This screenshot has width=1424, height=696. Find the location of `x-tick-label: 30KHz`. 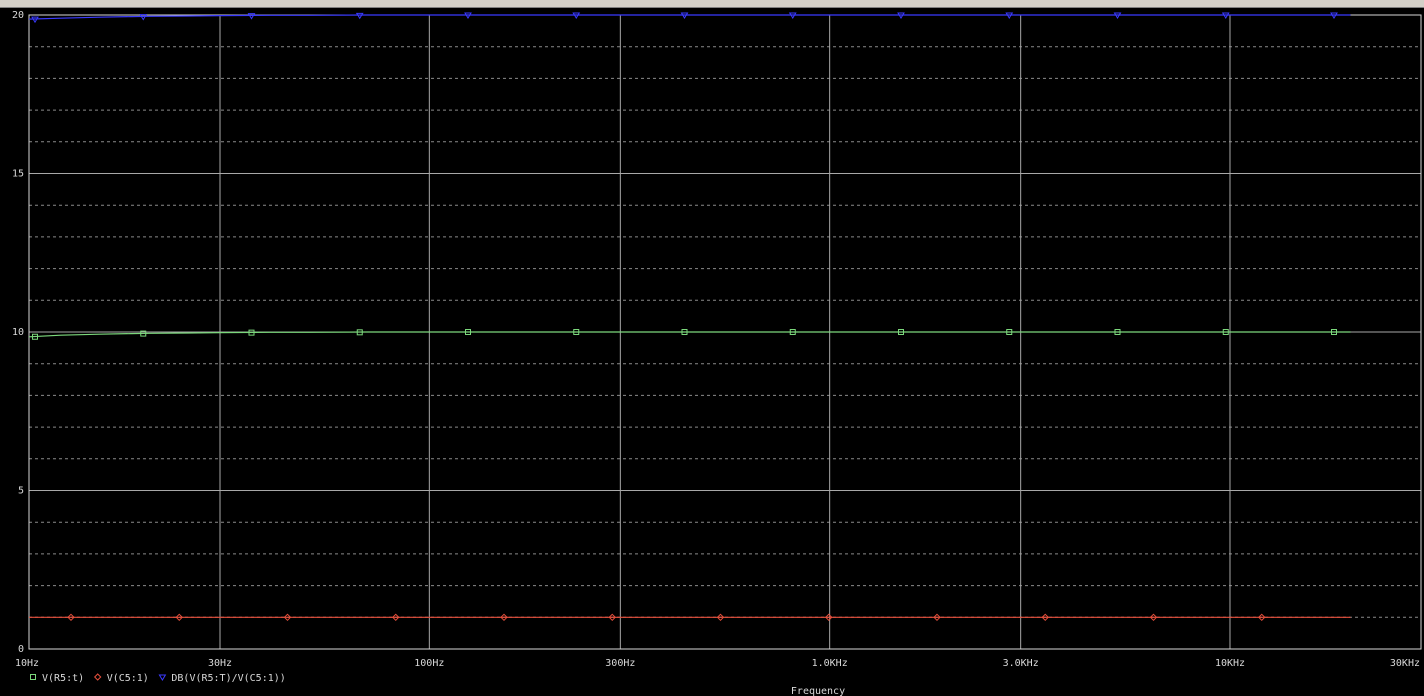

x-tick-label: 30KHz is located at coordinates (1405, 663).